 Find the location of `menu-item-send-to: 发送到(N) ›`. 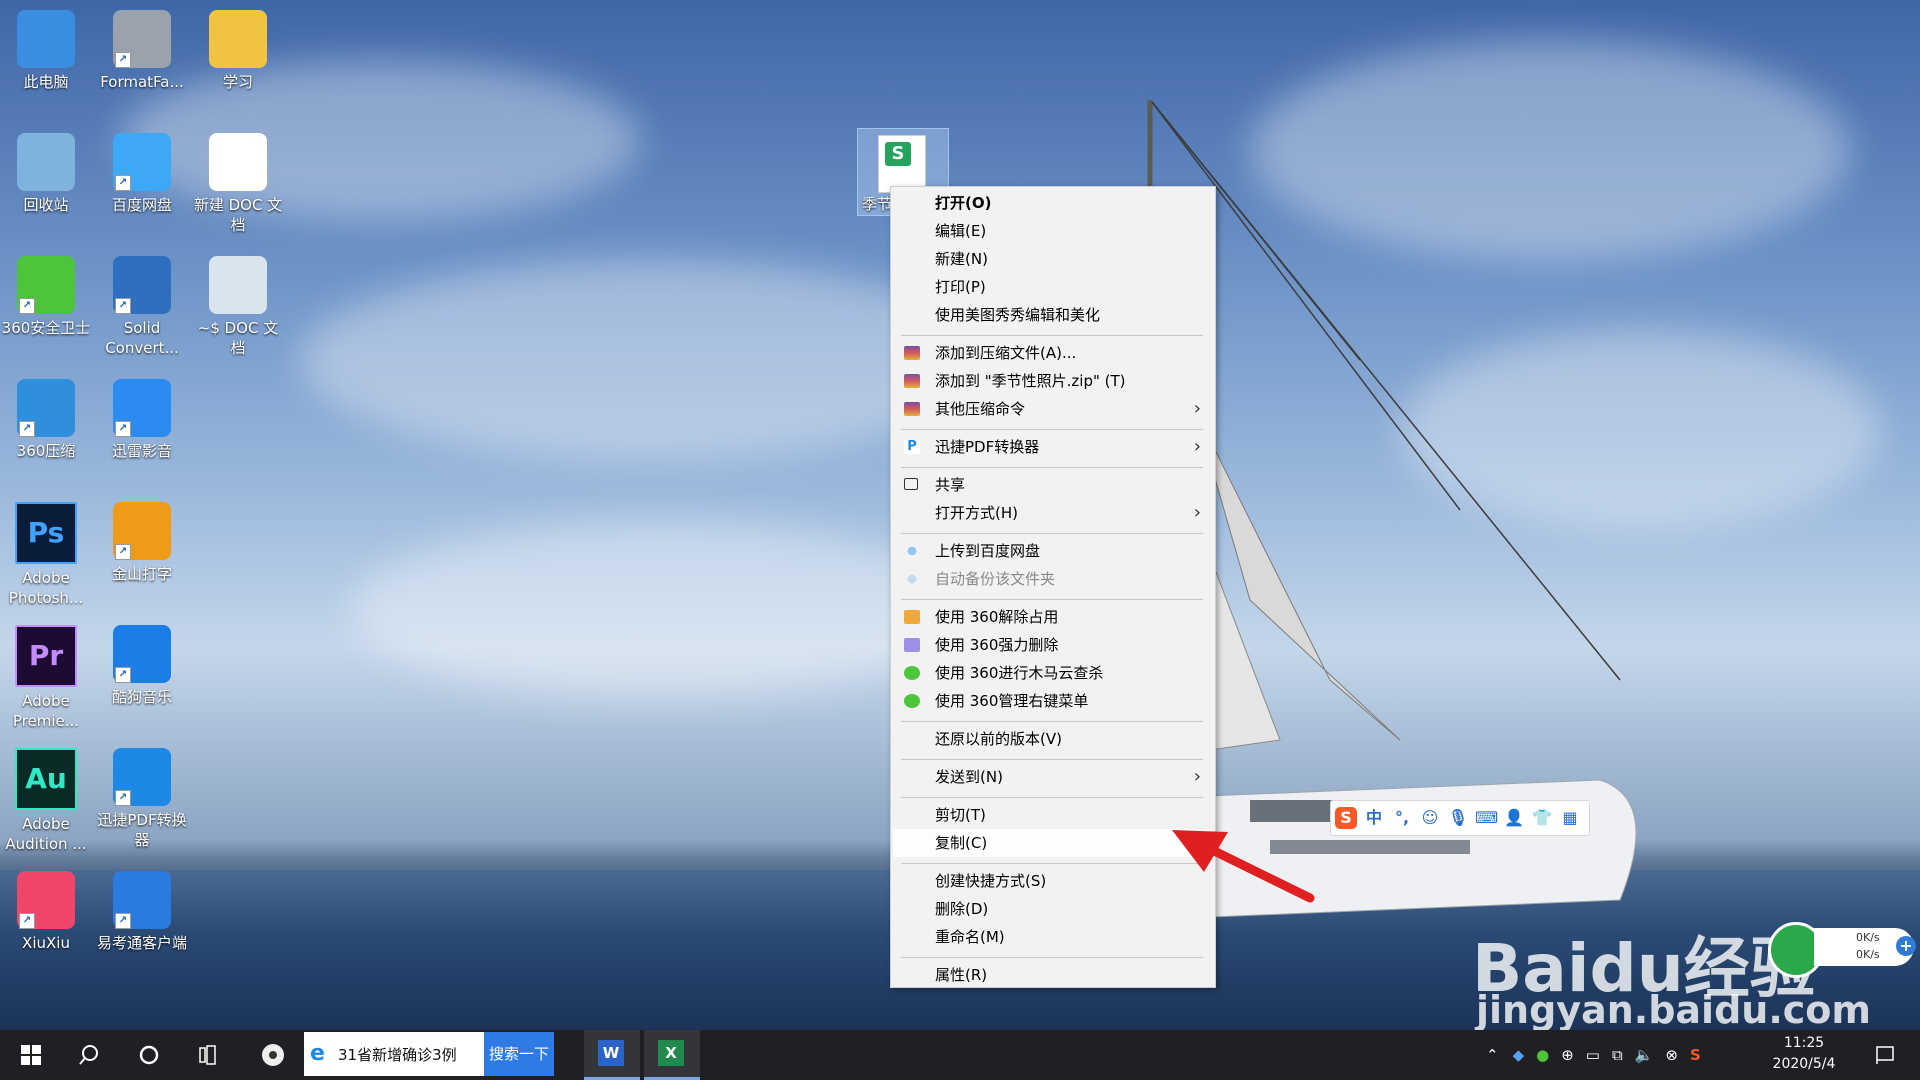

menu-item-send-to: 发送到(N) › is located at coordinates (1053, 777).